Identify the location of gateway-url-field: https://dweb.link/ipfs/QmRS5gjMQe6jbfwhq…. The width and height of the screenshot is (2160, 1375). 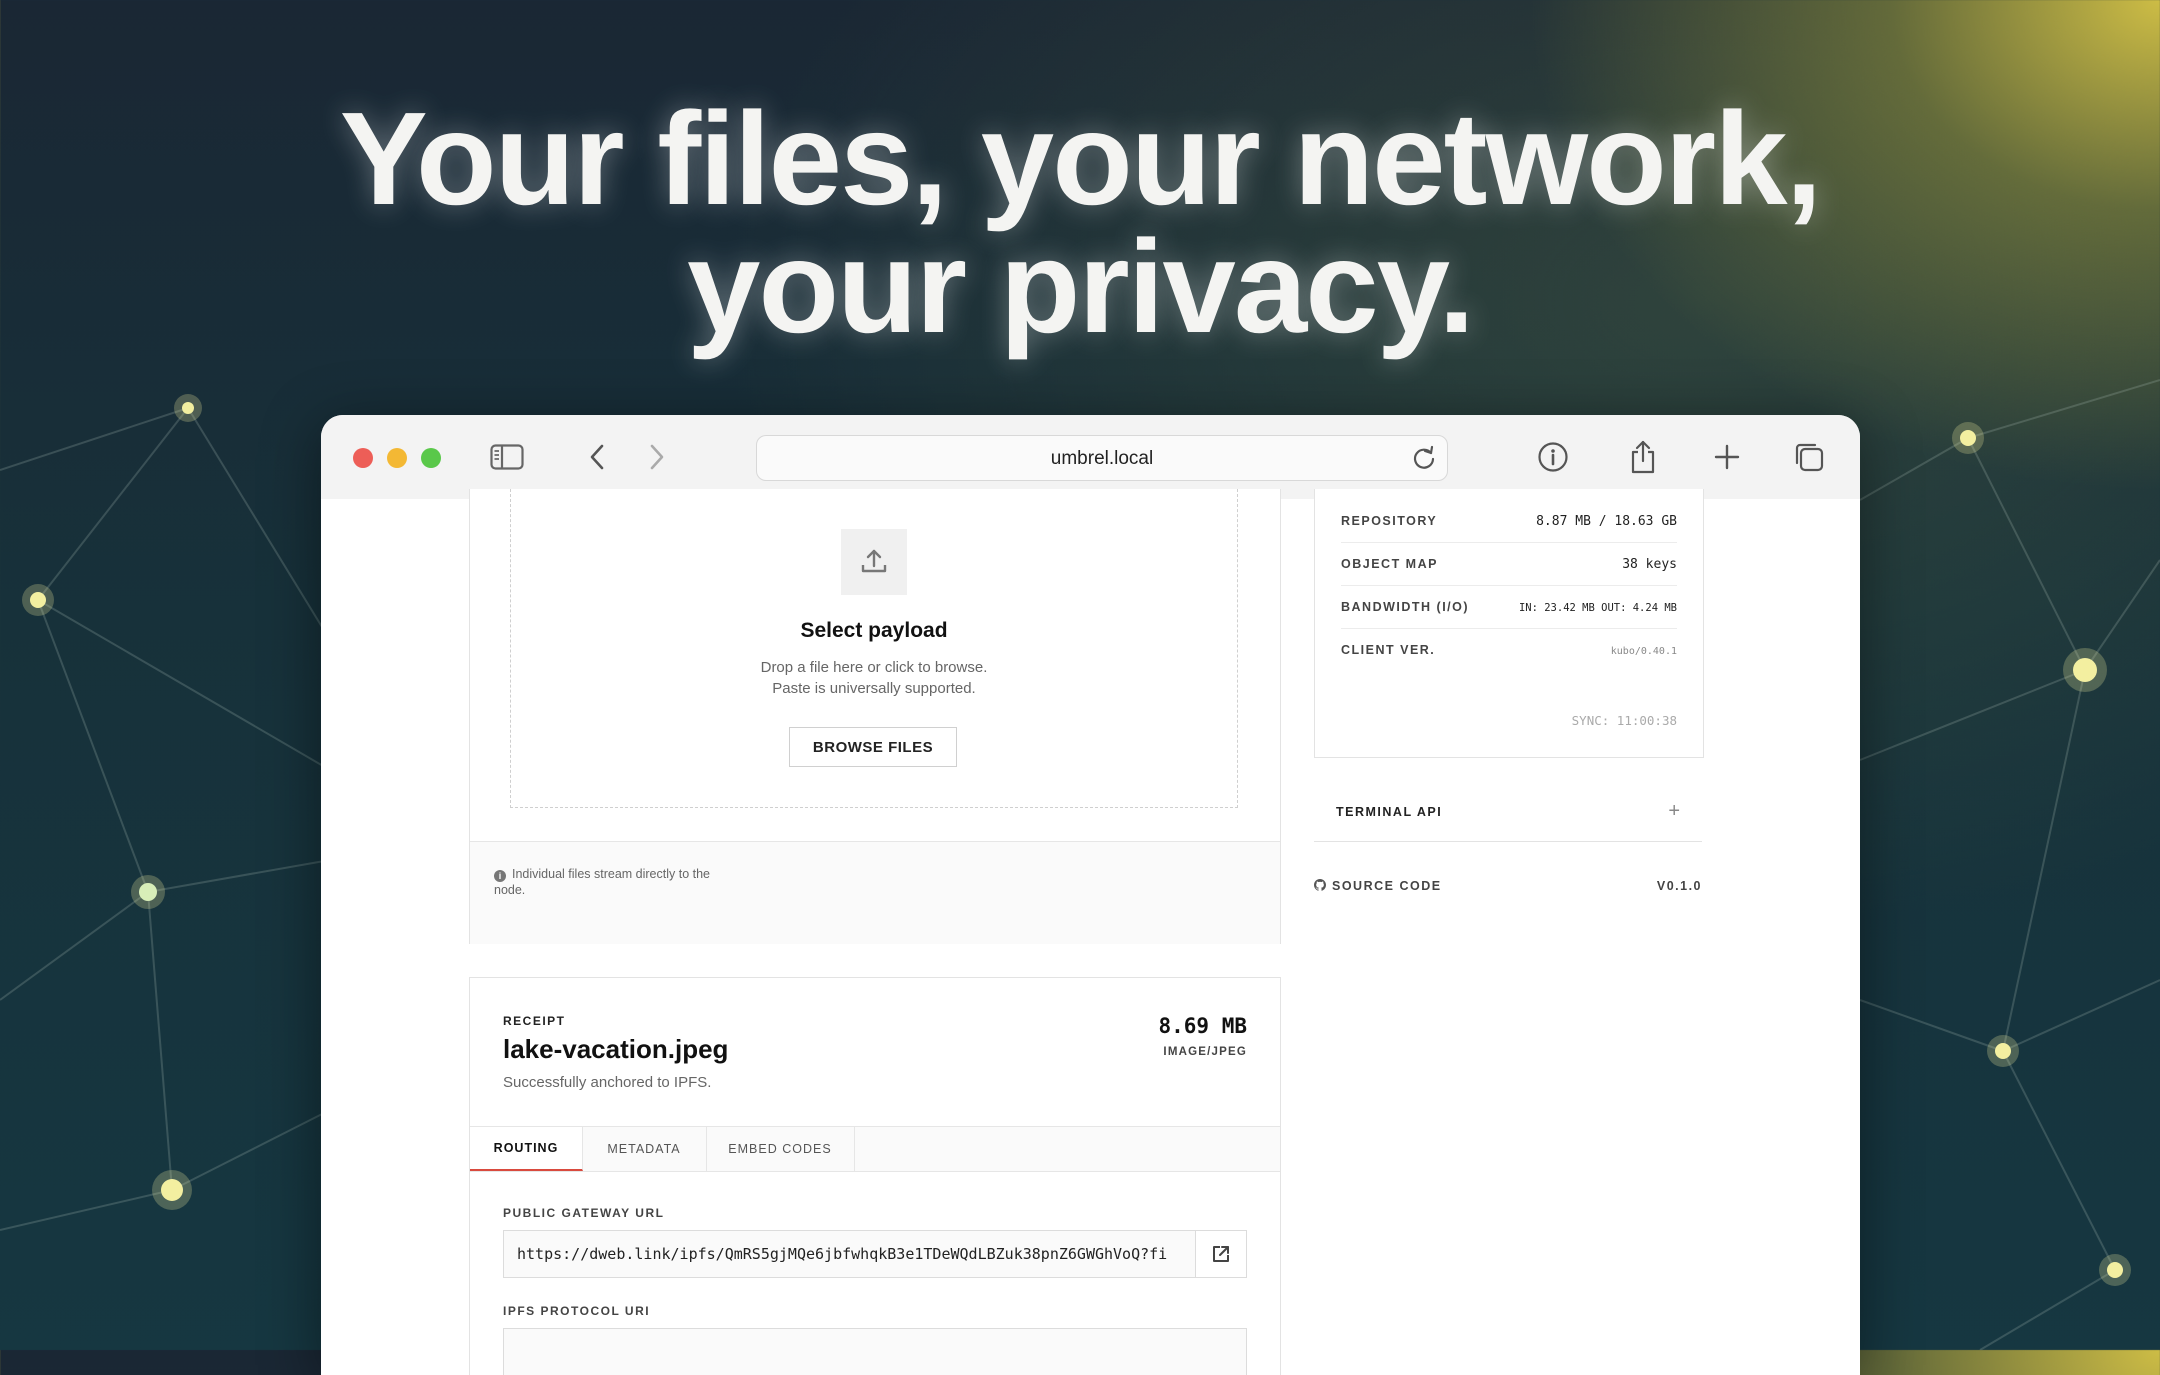
(875, 1254).